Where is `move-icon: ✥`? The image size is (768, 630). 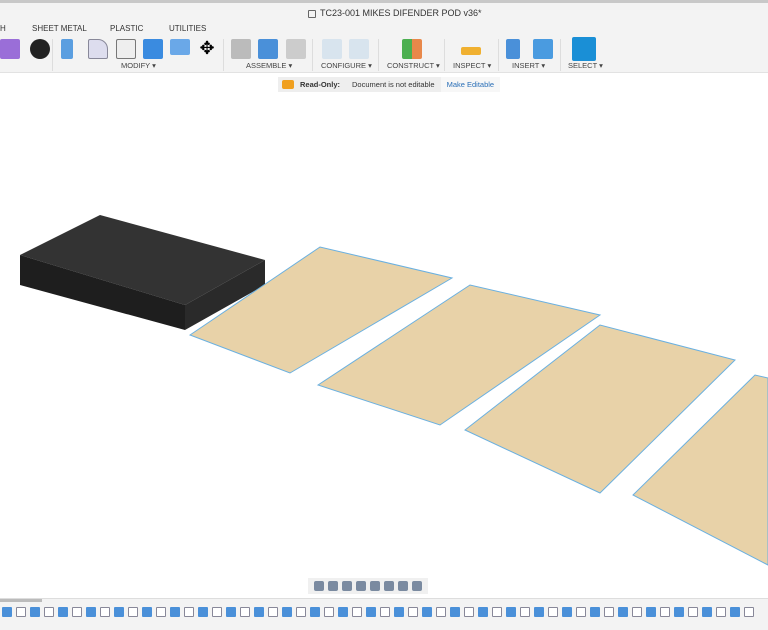
move-icon: ✥ is located at coordinates (207, 49).